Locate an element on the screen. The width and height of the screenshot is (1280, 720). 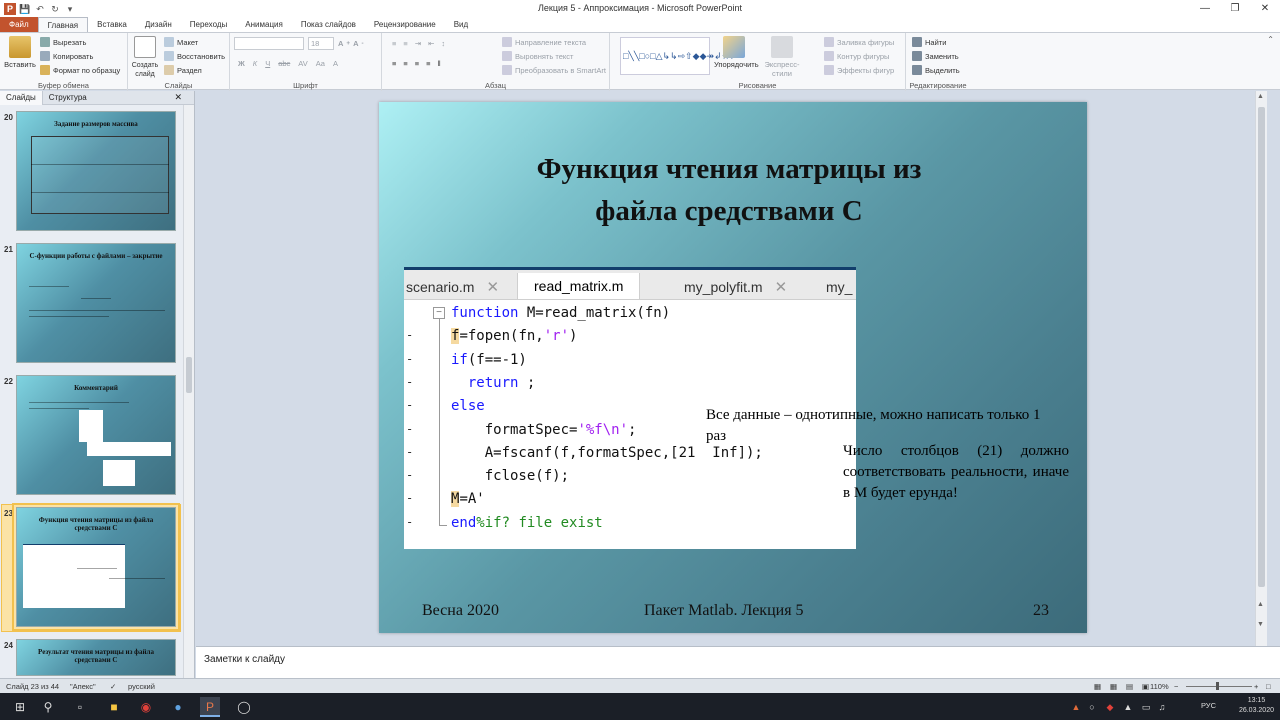
search-icon: ⚲ is located at coordinates (48, 707).